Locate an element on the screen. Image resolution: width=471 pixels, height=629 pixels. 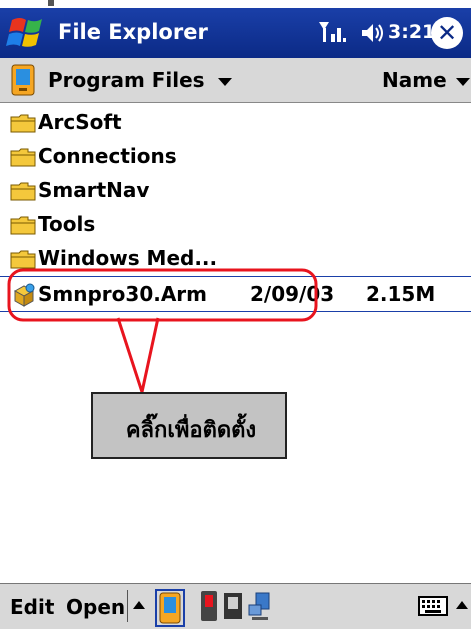
memory-card-icon is located at coordinates (233, 606).